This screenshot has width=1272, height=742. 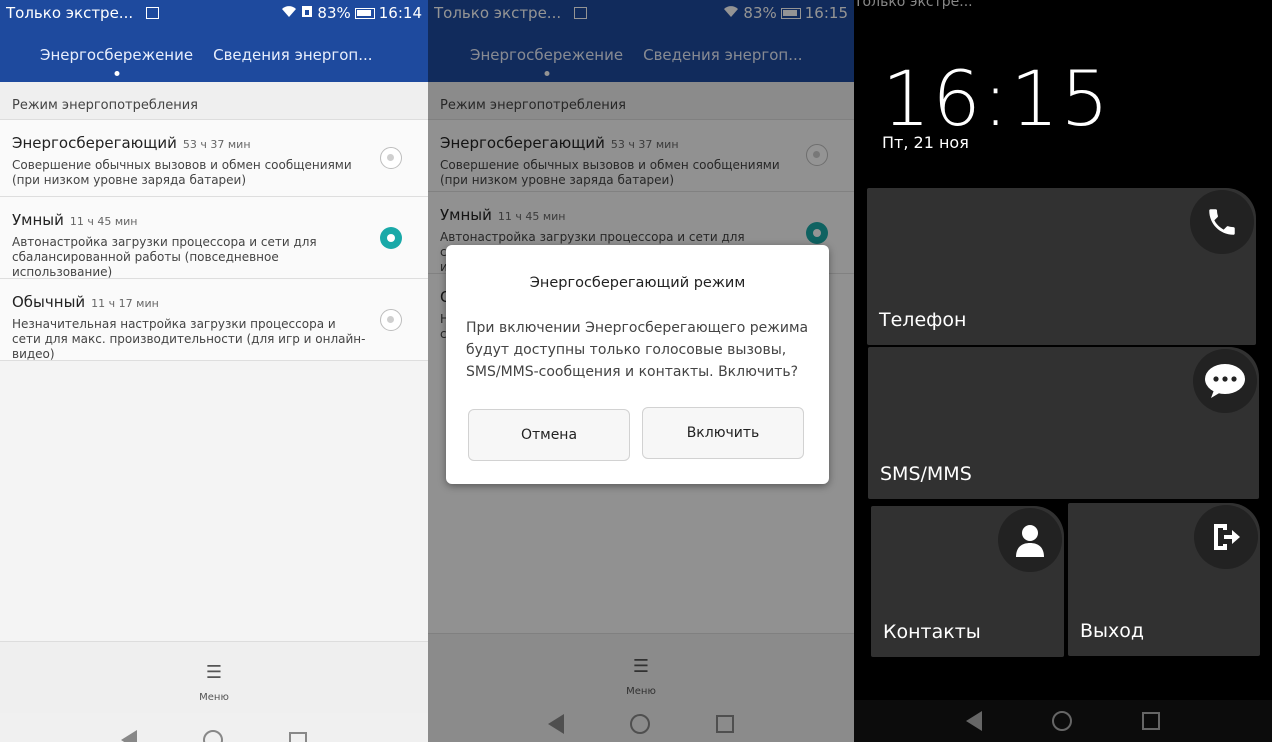 What do you see at coordinates (641, 13) in the screenshot?
I see `status-bar: Только экстре... 83% 16:15` at bounding box center [641, 13].